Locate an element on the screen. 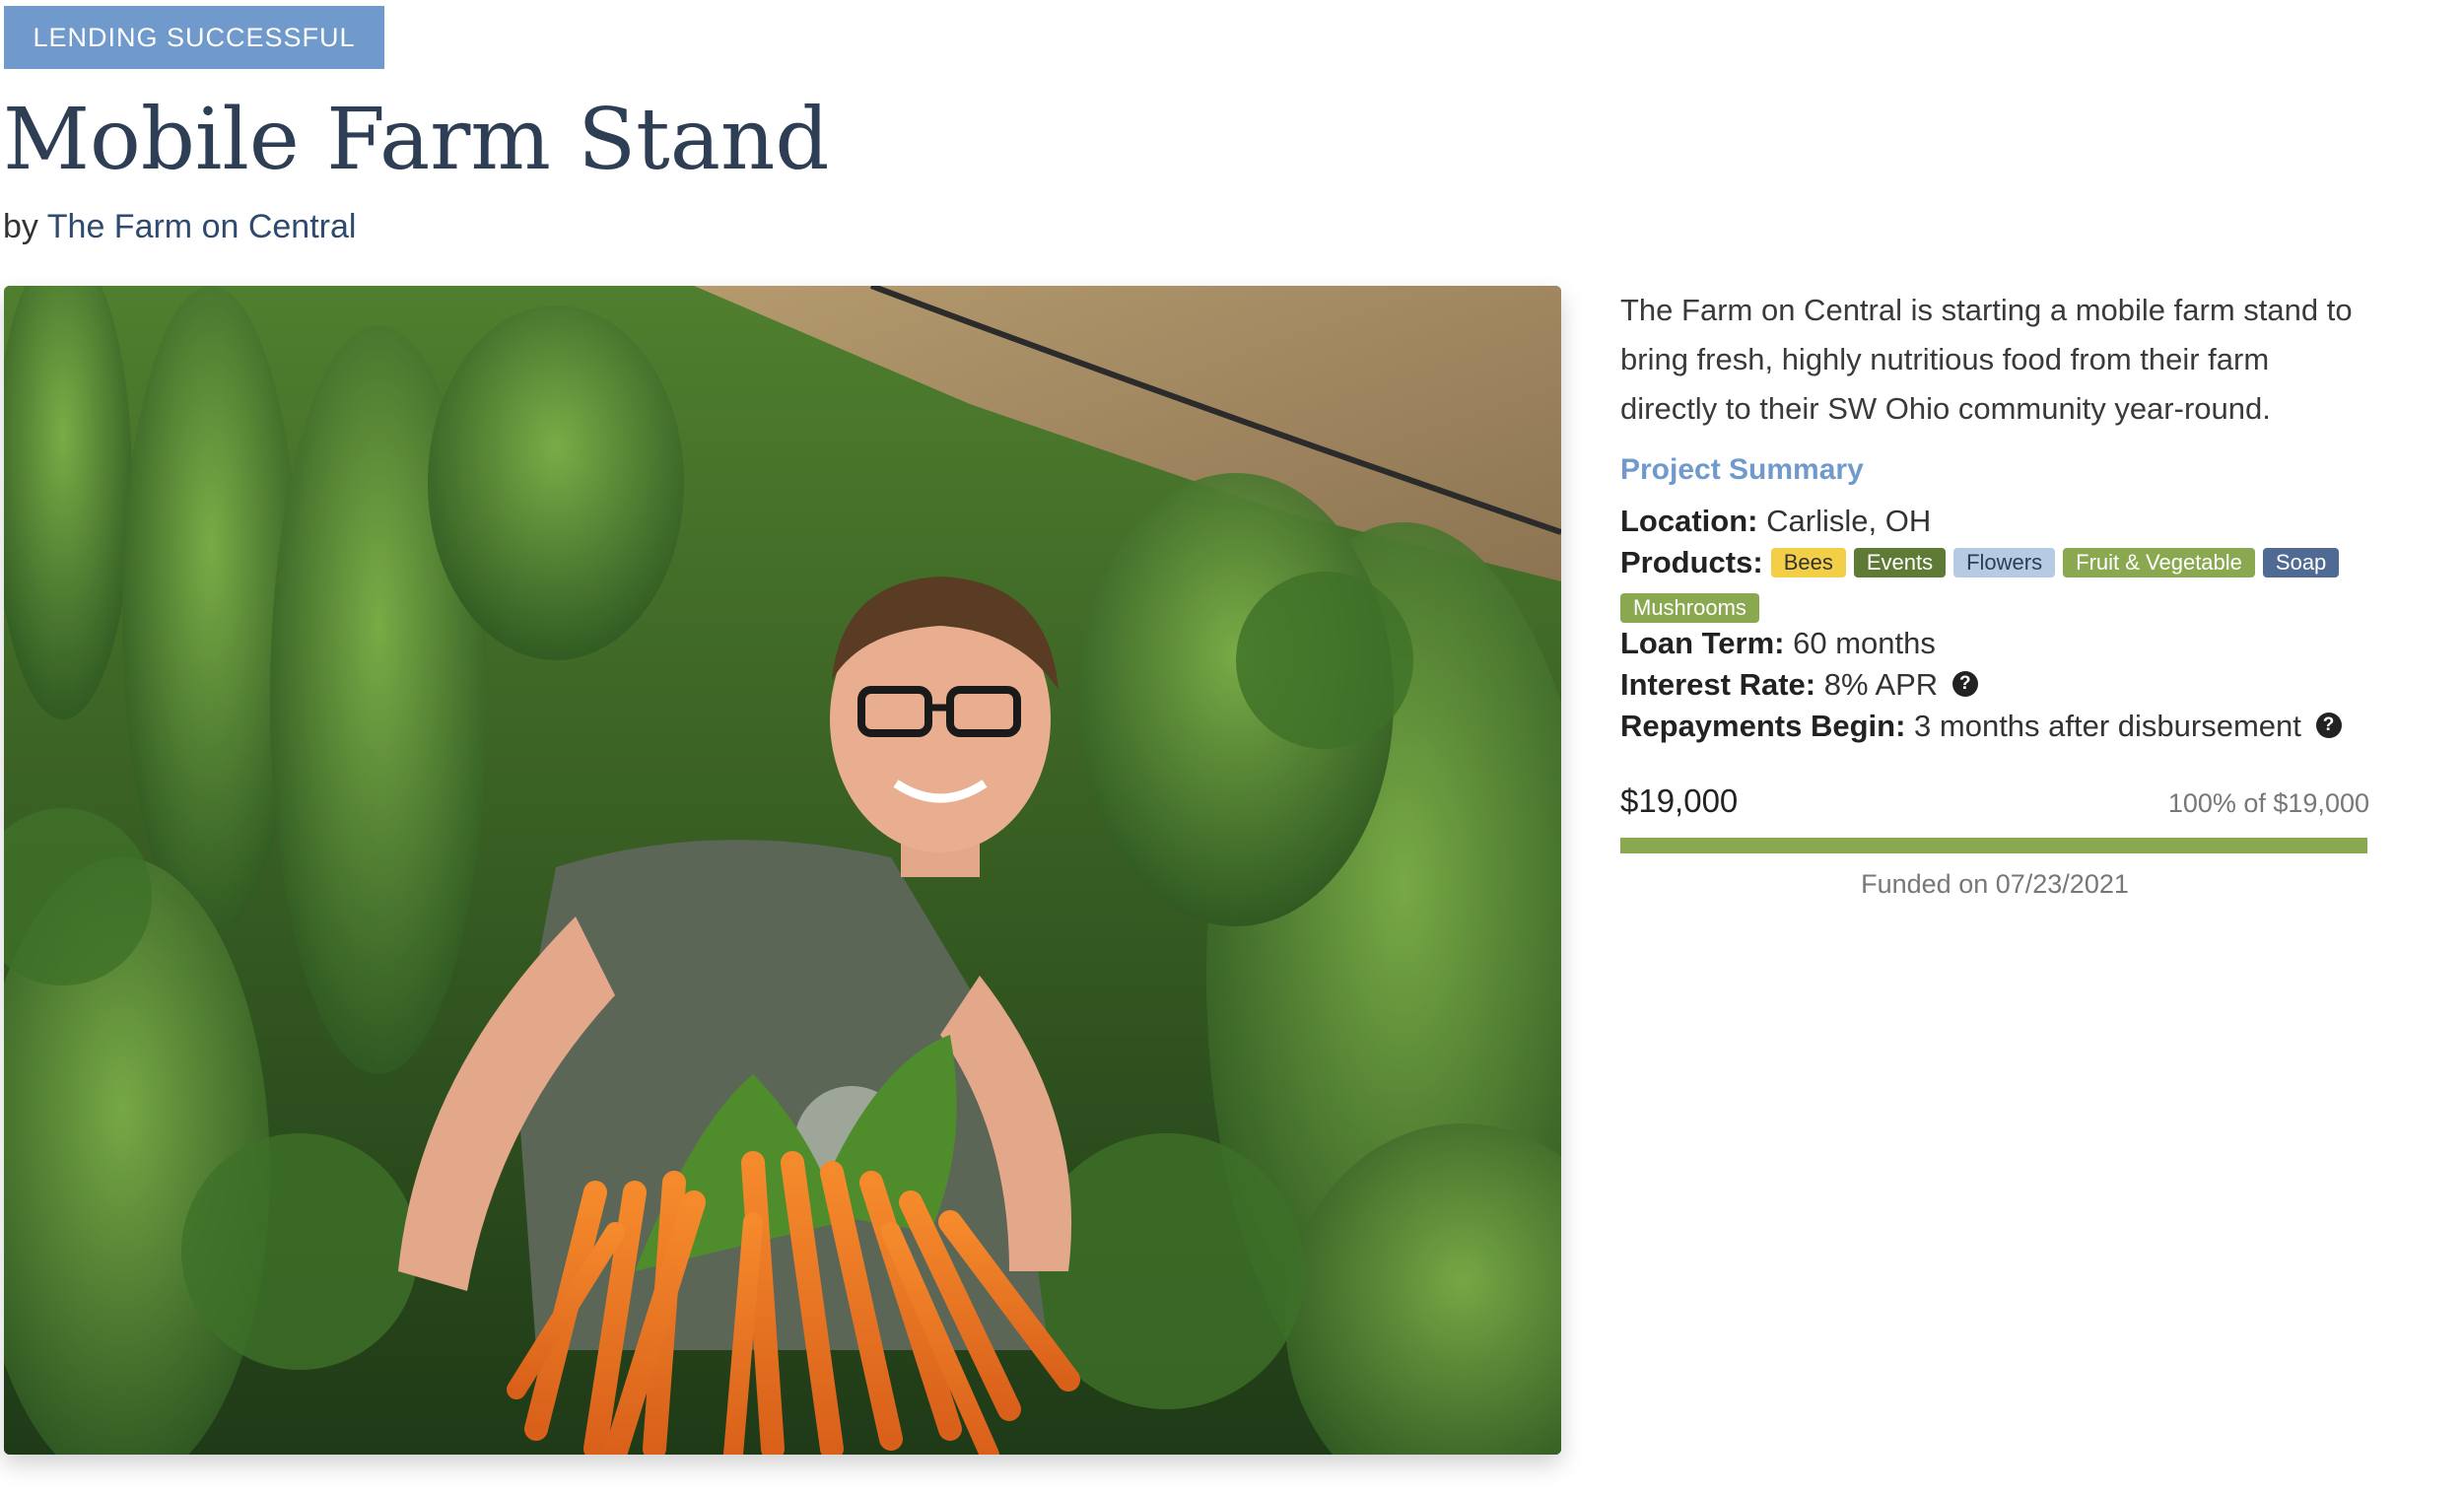 Image resolution: width=2464 pixels, height=1494 pixels. product-tag-events: Events is located at coordinates (1900, 562).